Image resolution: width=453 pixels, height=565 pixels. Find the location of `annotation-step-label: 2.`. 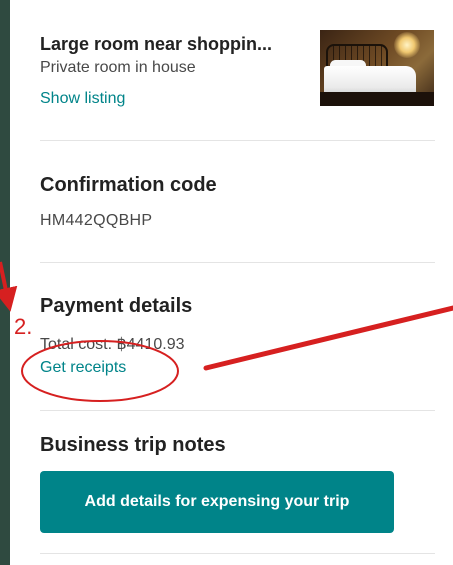

annotation-step-label: 2. is located at coordinates (23, 326).